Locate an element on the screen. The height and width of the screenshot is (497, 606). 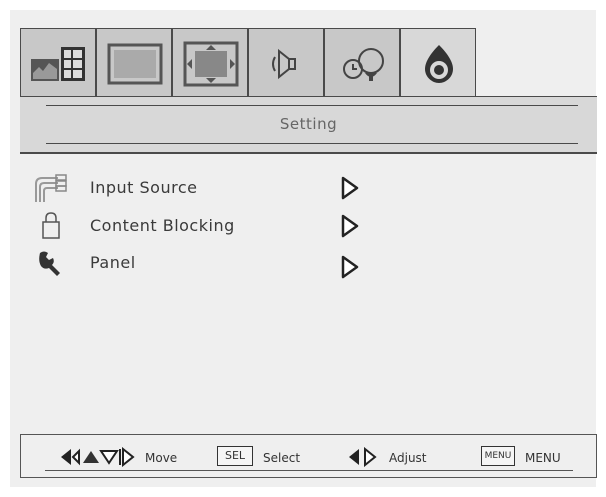
direction-arrows-icon is located at coordinates (98, 457).